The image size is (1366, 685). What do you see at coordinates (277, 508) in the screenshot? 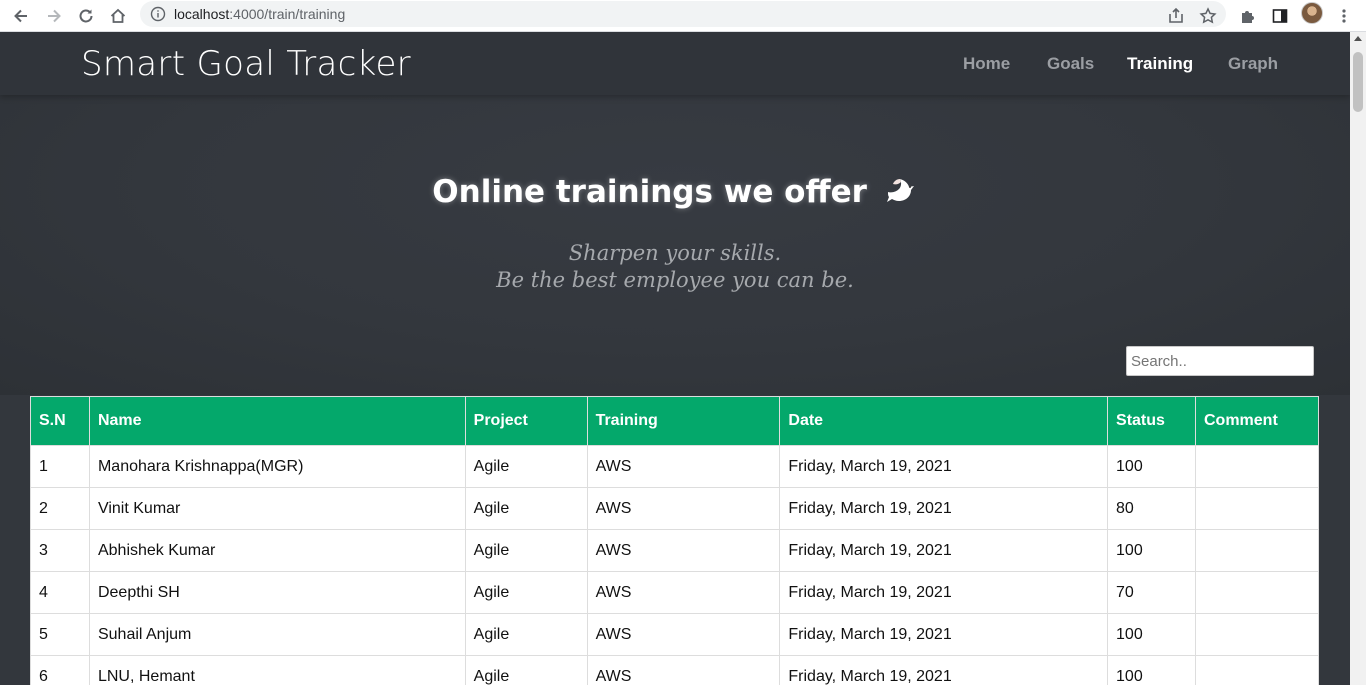
I see `cell-name: Vinit Kumar` at bounding box center [277, 508].